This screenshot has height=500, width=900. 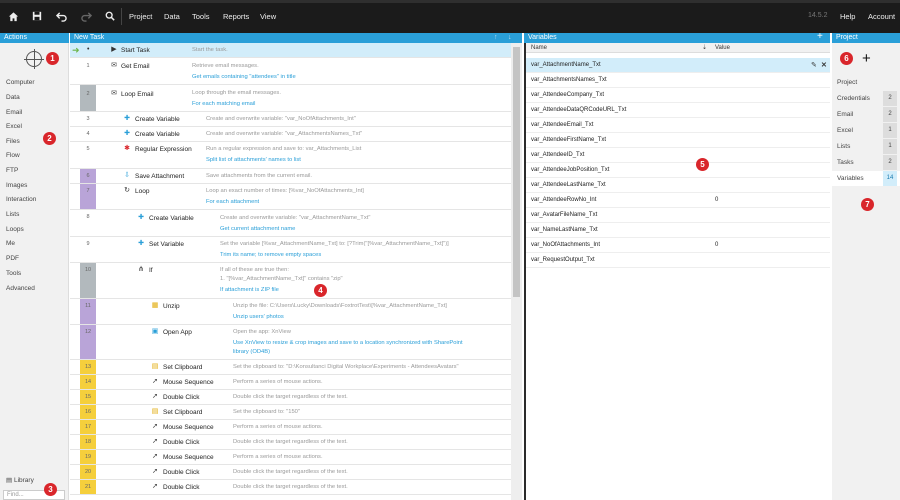 I want to click on step-link: Get current attachment name, so click(x=257, y=229).